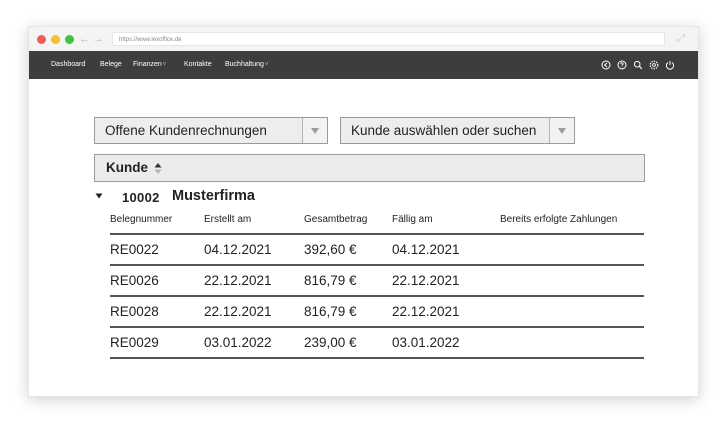  Describe the element at coordinates (134, 342) in the screenshot. I see `cell-belegnummer: RE0029` at that location.